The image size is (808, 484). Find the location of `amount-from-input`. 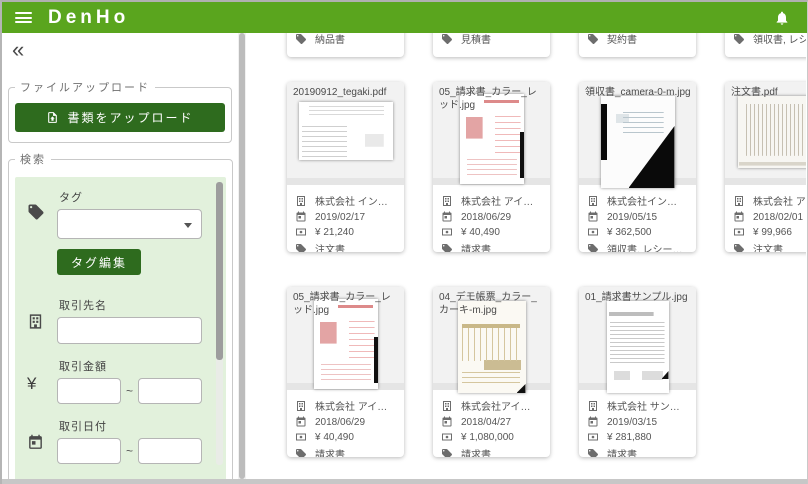

amount-from-input is located at coordinates (89, 391).